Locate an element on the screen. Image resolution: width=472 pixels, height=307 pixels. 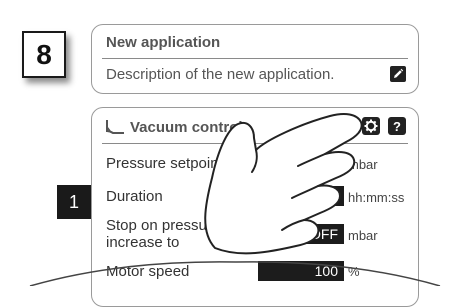
stop-pressure-label: Stop on pressure increase to is located at coordinates (163, 234).